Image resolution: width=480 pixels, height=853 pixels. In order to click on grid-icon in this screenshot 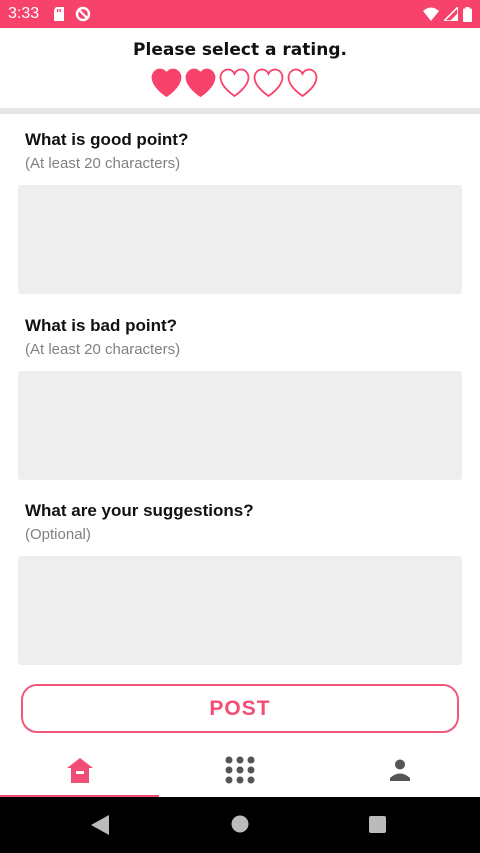, I will do `click(240, 769)`.